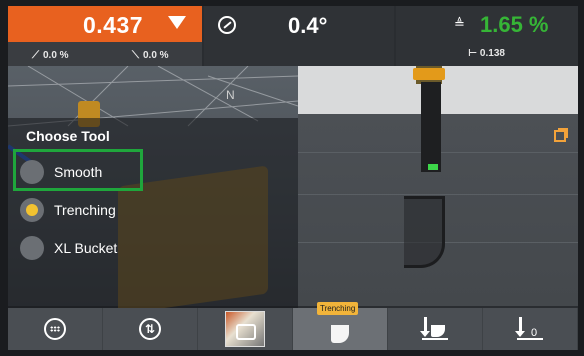  What do you see at coordinates (429, 74) in the screenshot?
I see `excavator-arm-band` at bounding box center [429, 74].